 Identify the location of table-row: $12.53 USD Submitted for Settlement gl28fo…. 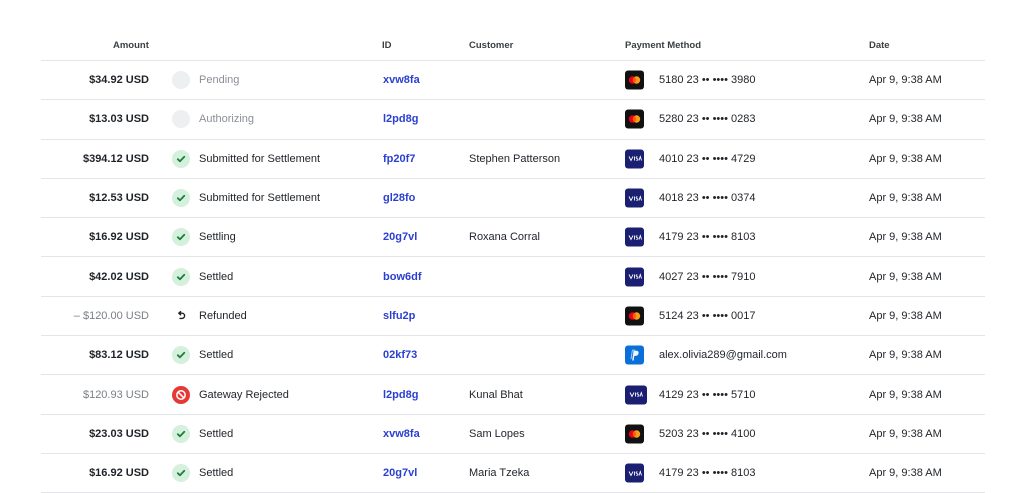
(513, 199).